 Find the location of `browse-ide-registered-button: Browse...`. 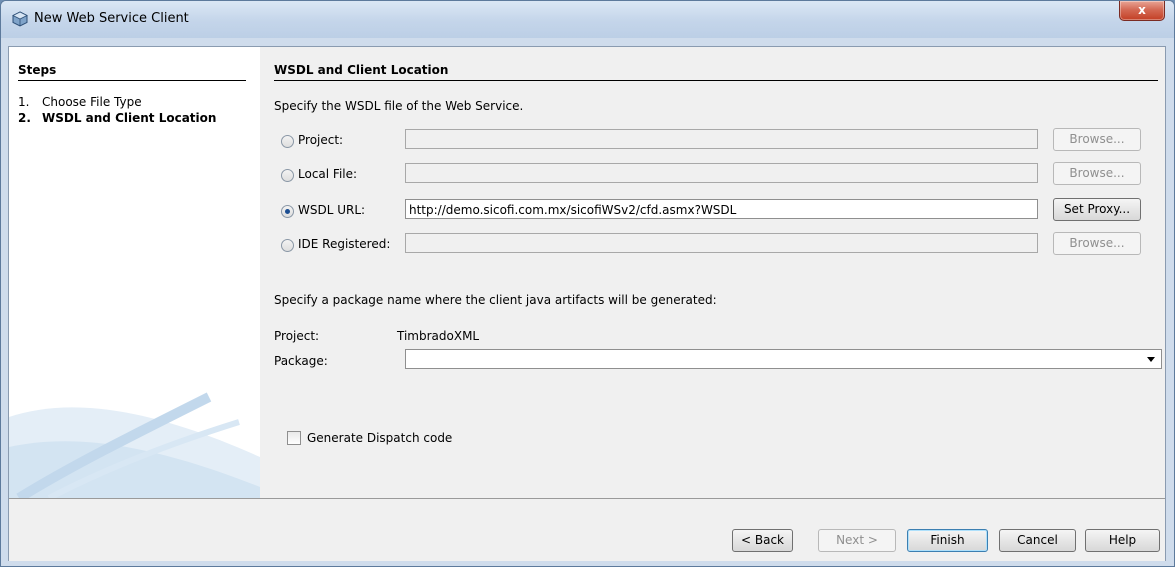

browse-ide-registered-button: Browse... is located at coordinates (1097, 243).